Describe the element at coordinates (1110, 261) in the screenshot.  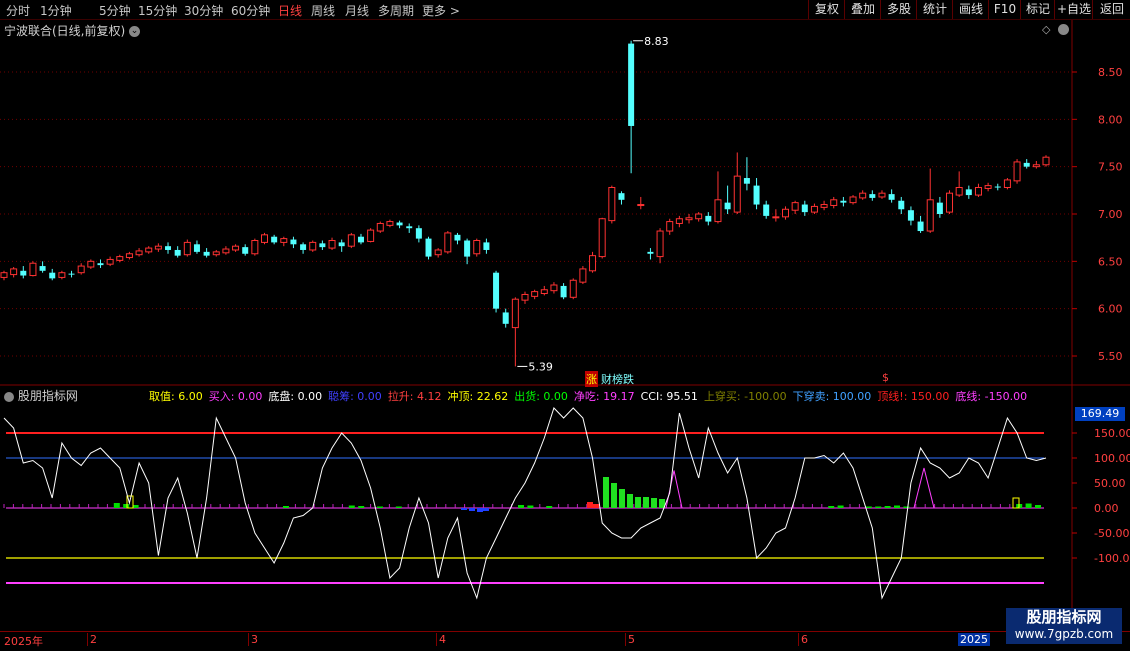
I see `price-label: 6.50` at that location.